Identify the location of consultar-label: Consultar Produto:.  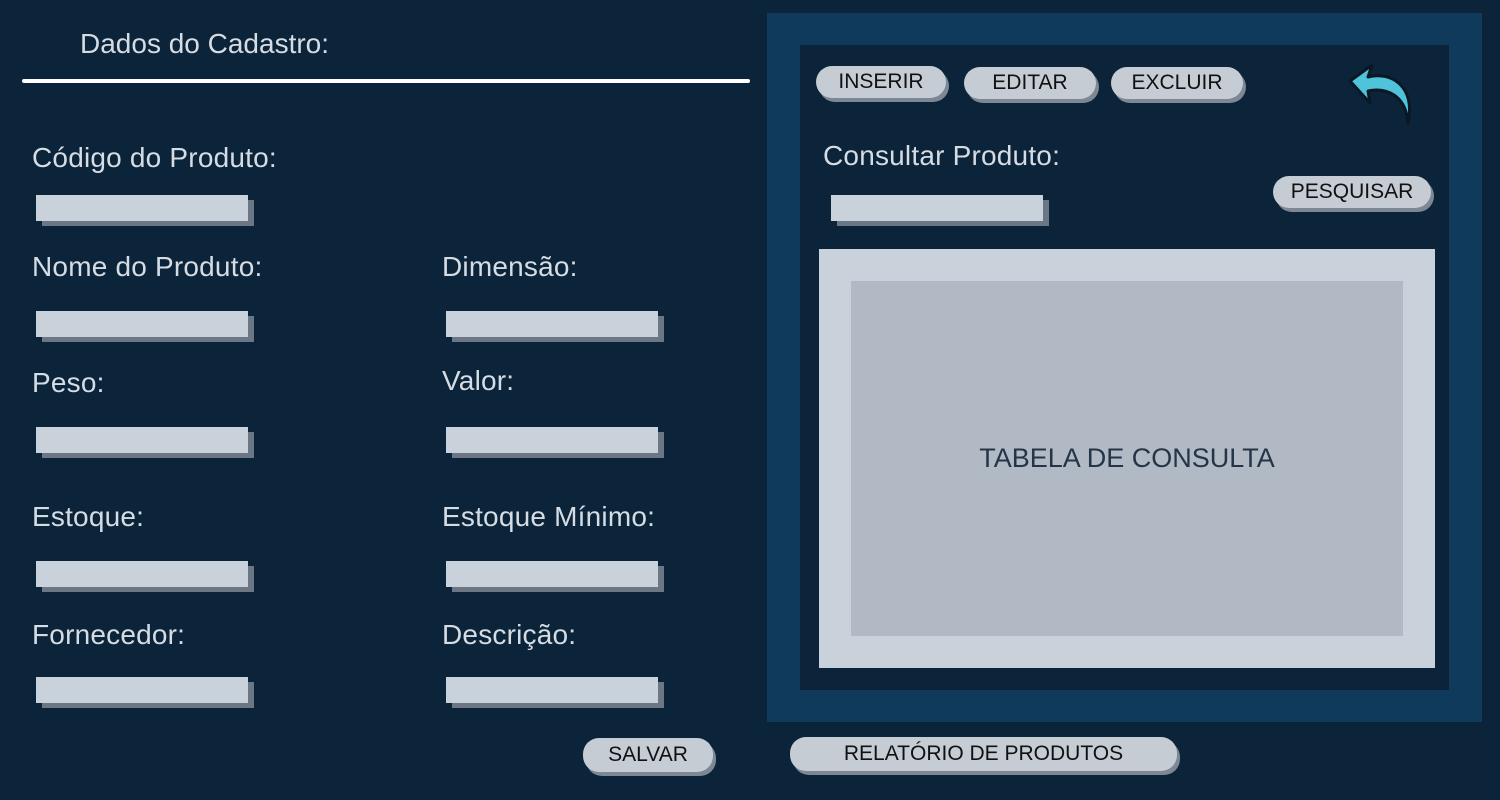
(942, 155).